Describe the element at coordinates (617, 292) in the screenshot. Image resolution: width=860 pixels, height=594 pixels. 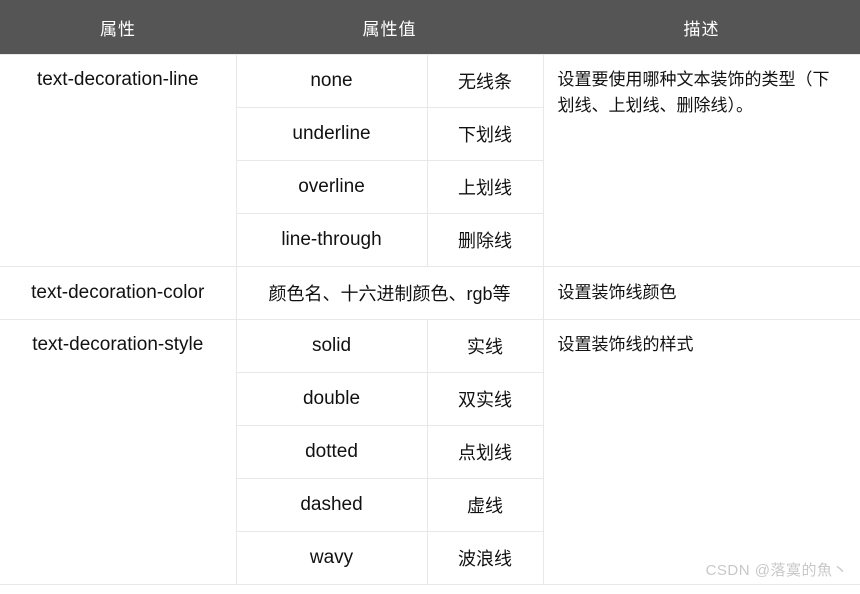
I see `description-text: 设置装饰线颜色` at that location.